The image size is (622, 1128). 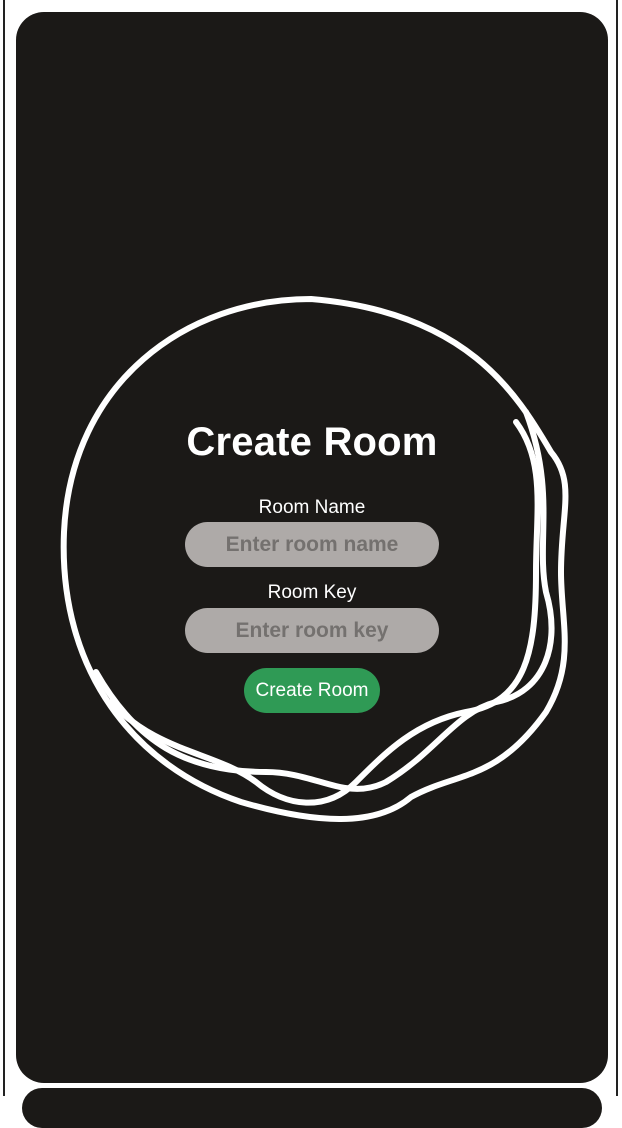 I want to click on frame-border-right, so click(x=617, y=548).